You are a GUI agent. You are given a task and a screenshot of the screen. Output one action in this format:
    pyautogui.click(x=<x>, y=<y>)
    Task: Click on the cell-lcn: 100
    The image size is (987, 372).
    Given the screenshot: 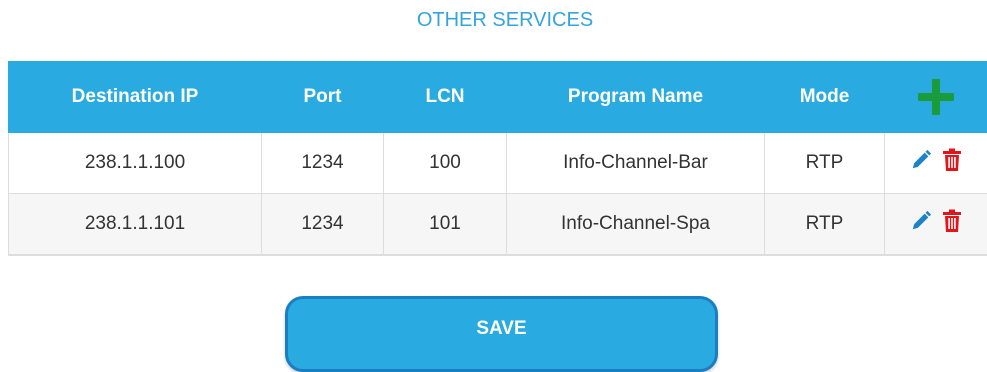 What is the action you would take?
    pyautogui.click(x=445, y=163)
    